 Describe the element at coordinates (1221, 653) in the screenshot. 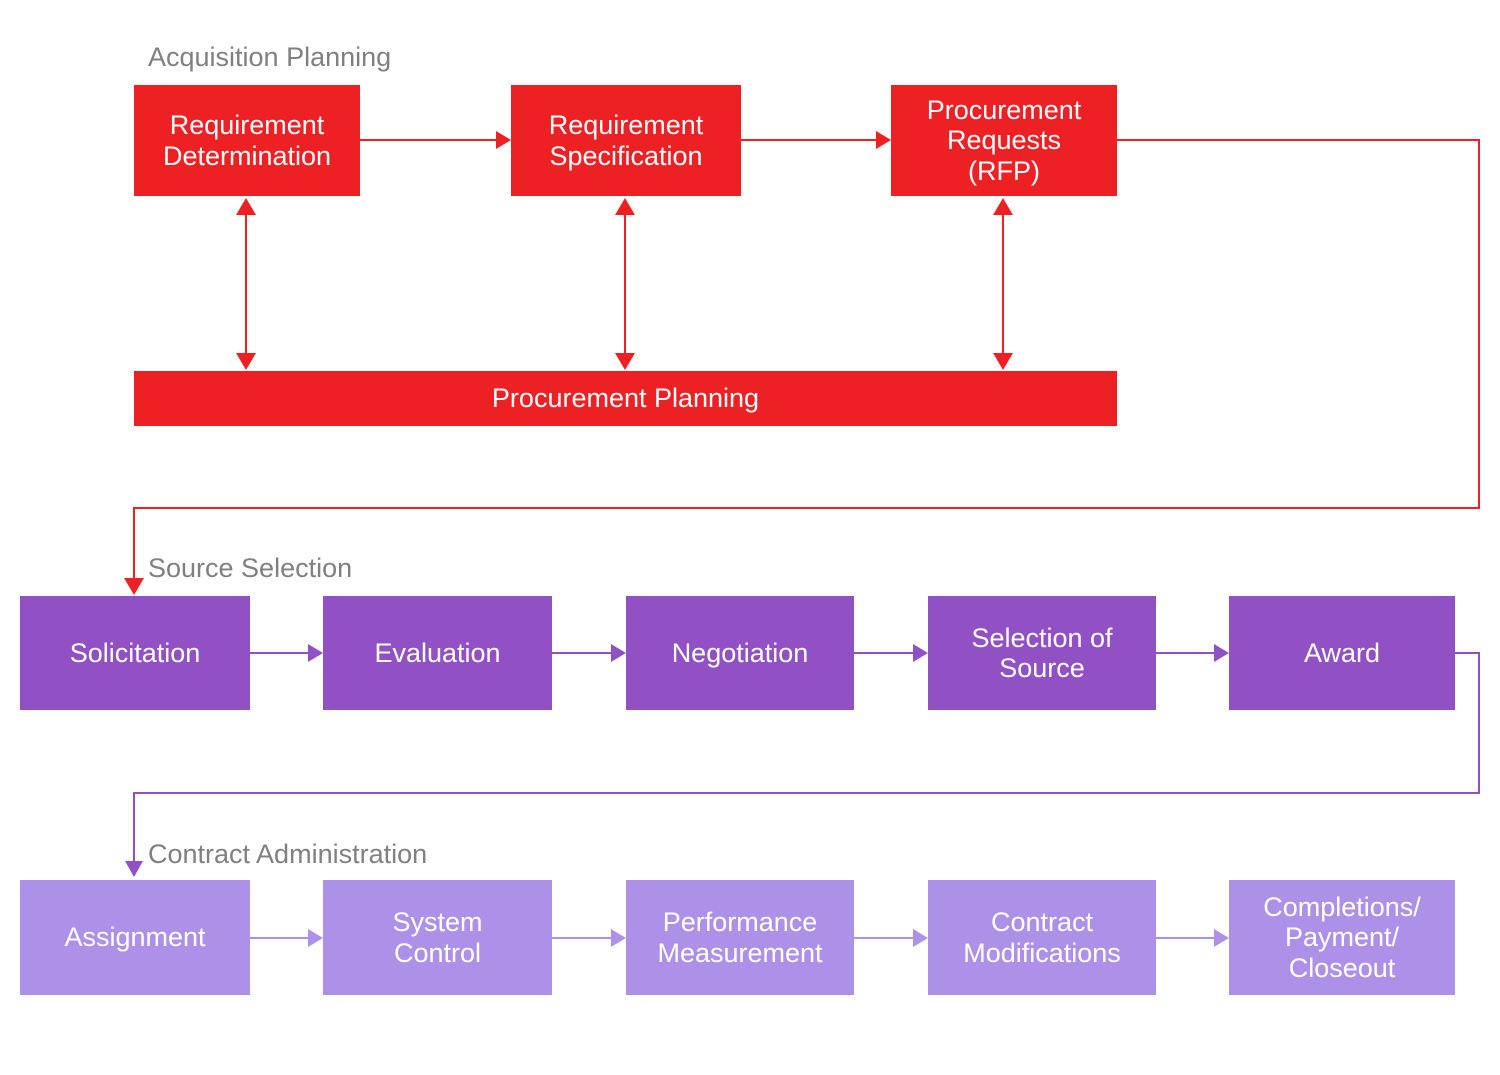

I see `connector-selection-to-award-arrowhead` at that location.